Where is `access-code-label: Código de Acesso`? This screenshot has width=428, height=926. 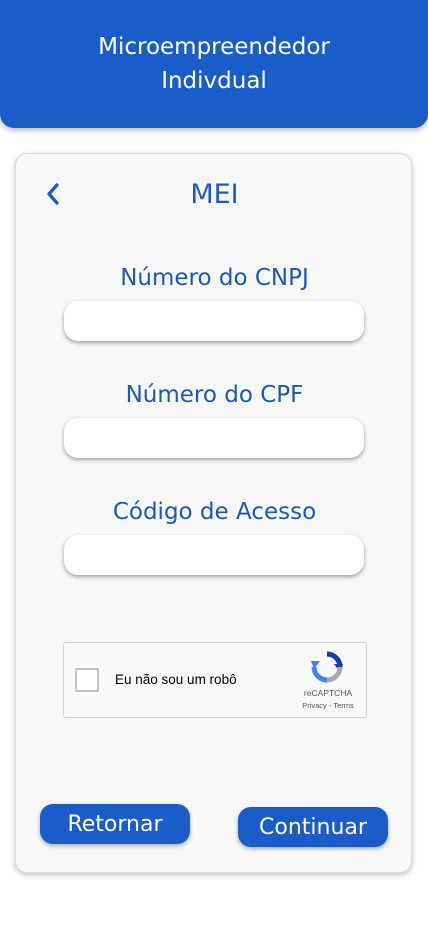 access-code-label: Código de Acesso is located at coordinates (214, 512).